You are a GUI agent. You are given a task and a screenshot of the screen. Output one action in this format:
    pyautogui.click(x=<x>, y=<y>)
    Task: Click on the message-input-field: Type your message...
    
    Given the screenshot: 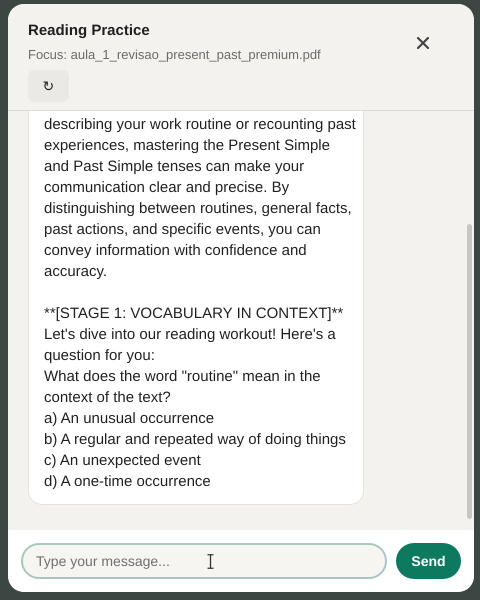 What is the action you would take?
    pyautogui.click(x=204, y=561)
    